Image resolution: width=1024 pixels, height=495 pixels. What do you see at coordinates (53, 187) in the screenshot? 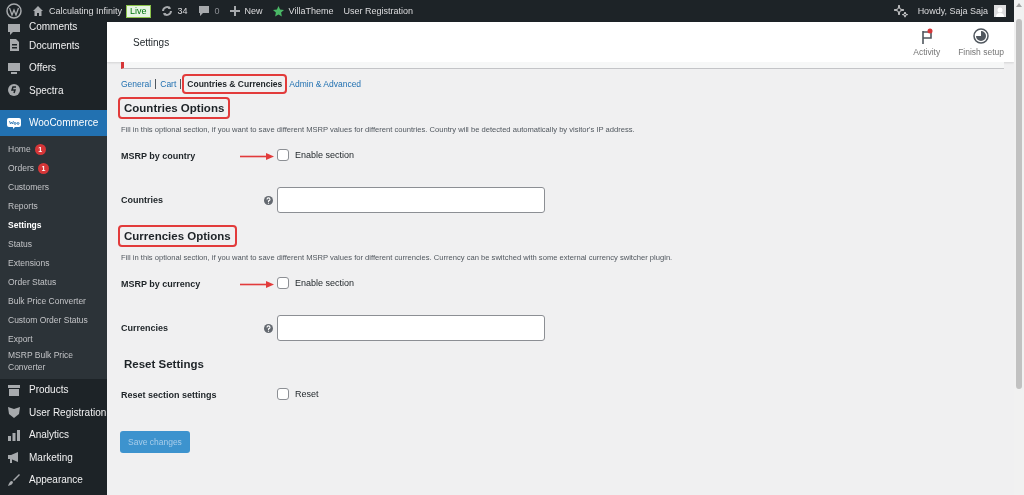
I see `submenu-item: Customers` at bounding box center [53, 187].